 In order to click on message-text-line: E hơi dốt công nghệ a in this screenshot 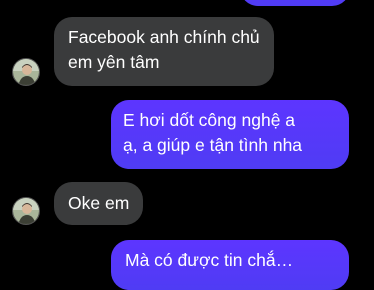, I will do `click(209, 120)`.